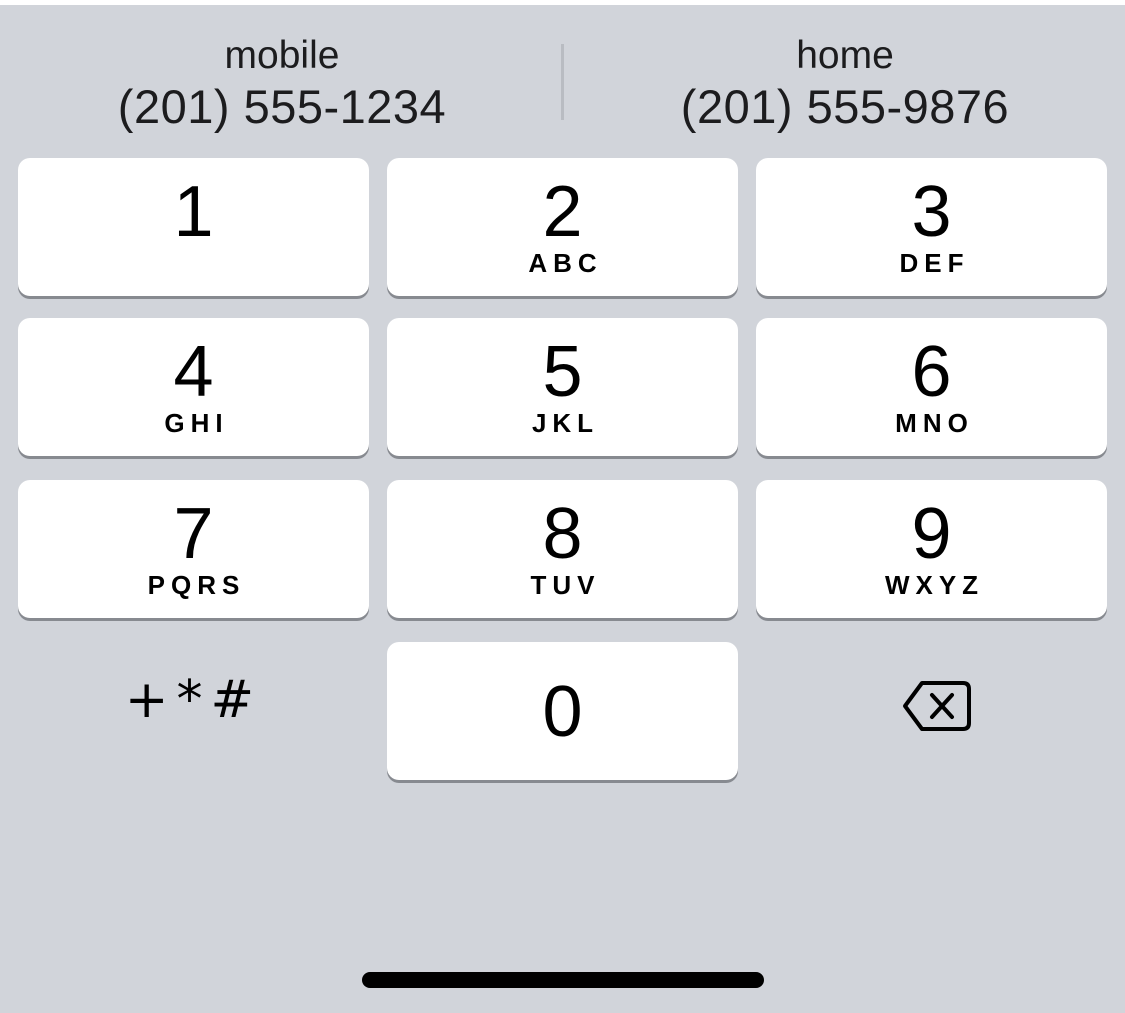  What do you see at coordinates (196, 423) in the screenshot?
I see `key-letters: GHI` at bounding box center [196, 423].